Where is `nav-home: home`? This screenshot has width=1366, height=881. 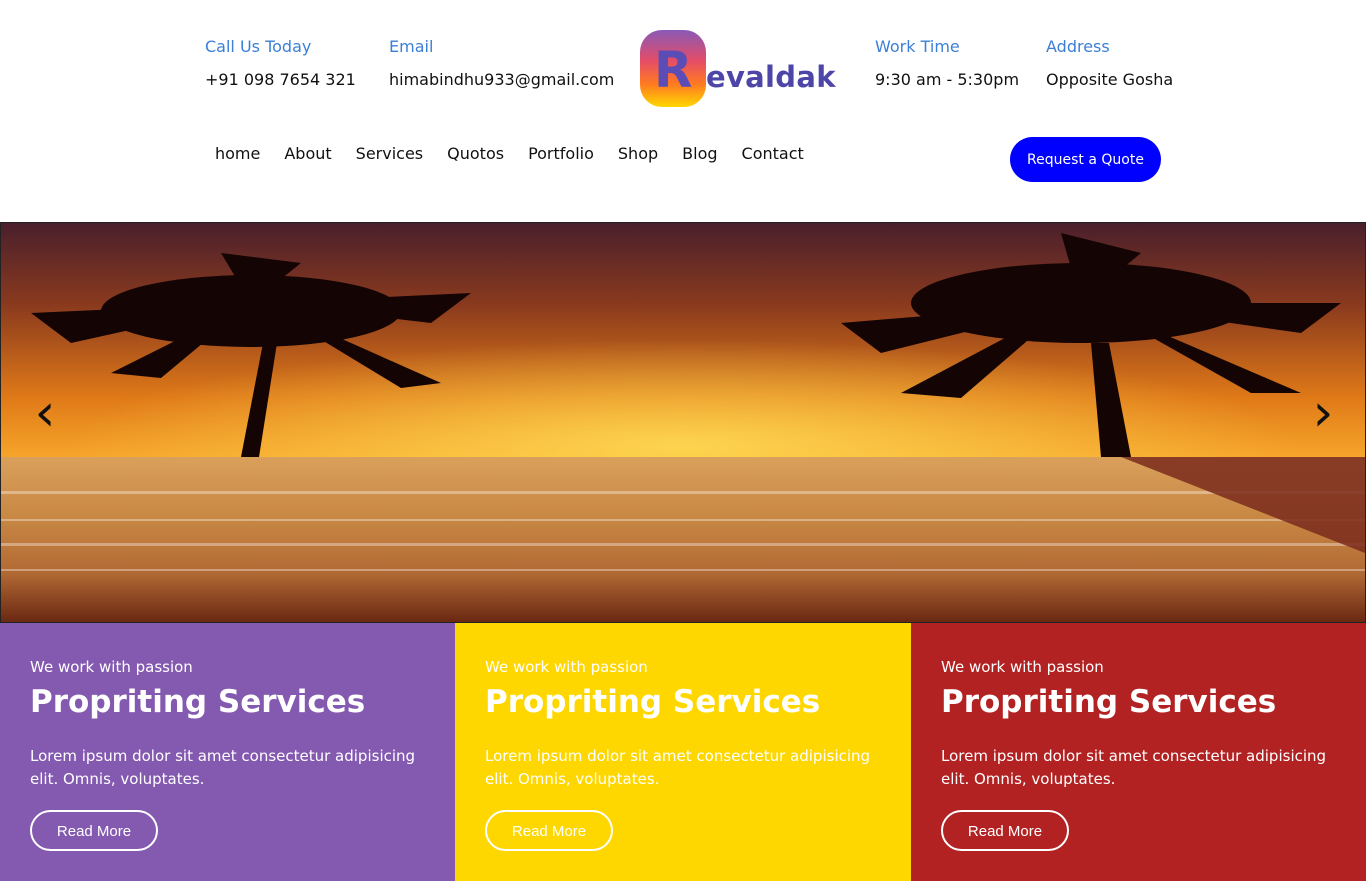
nav-home: home is located at coordinates (237, 154).